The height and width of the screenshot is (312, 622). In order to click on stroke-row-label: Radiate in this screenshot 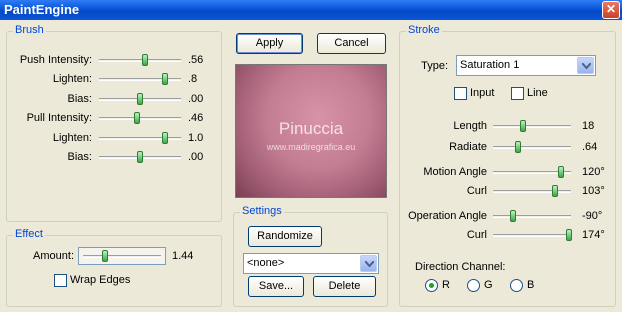, I will do `click(468, 147)`.